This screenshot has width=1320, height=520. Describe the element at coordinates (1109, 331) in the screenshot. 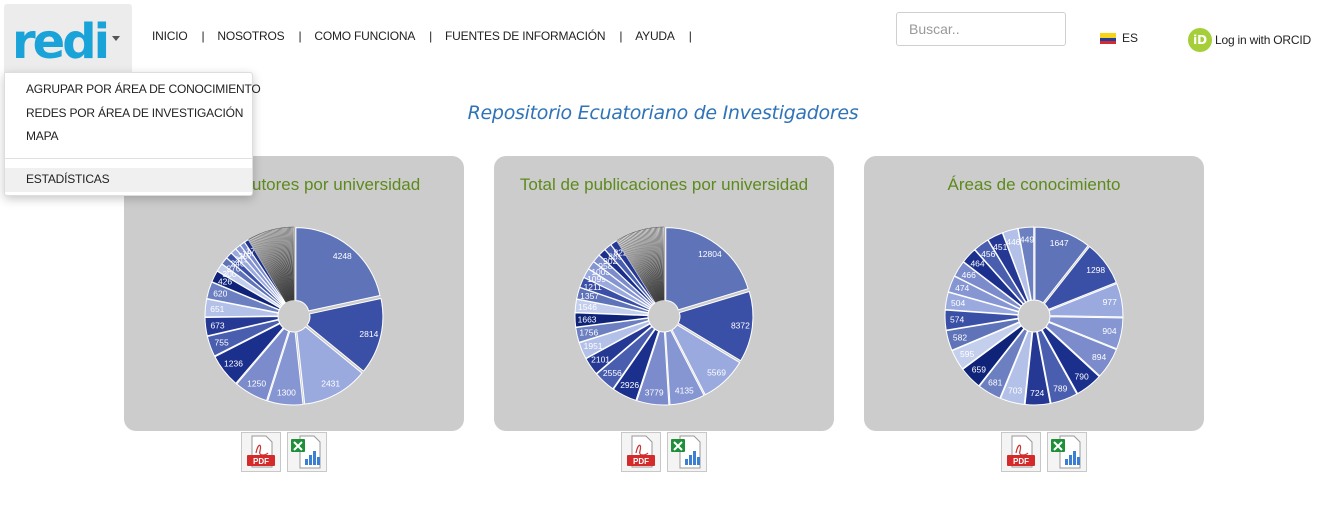

I see `slice-label: 904` at that location.